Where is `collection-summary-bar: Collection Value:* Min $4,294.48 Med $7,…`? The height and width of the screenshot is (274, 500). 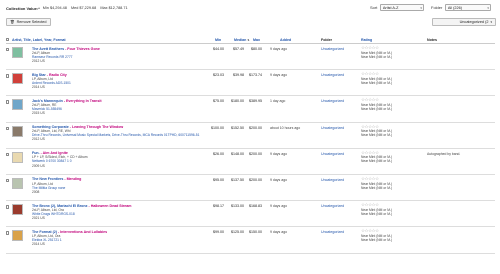
collection-summary-bar: Collection Value:* Min $4,294.48 Med $7,… is located at coordinates (250, 8).